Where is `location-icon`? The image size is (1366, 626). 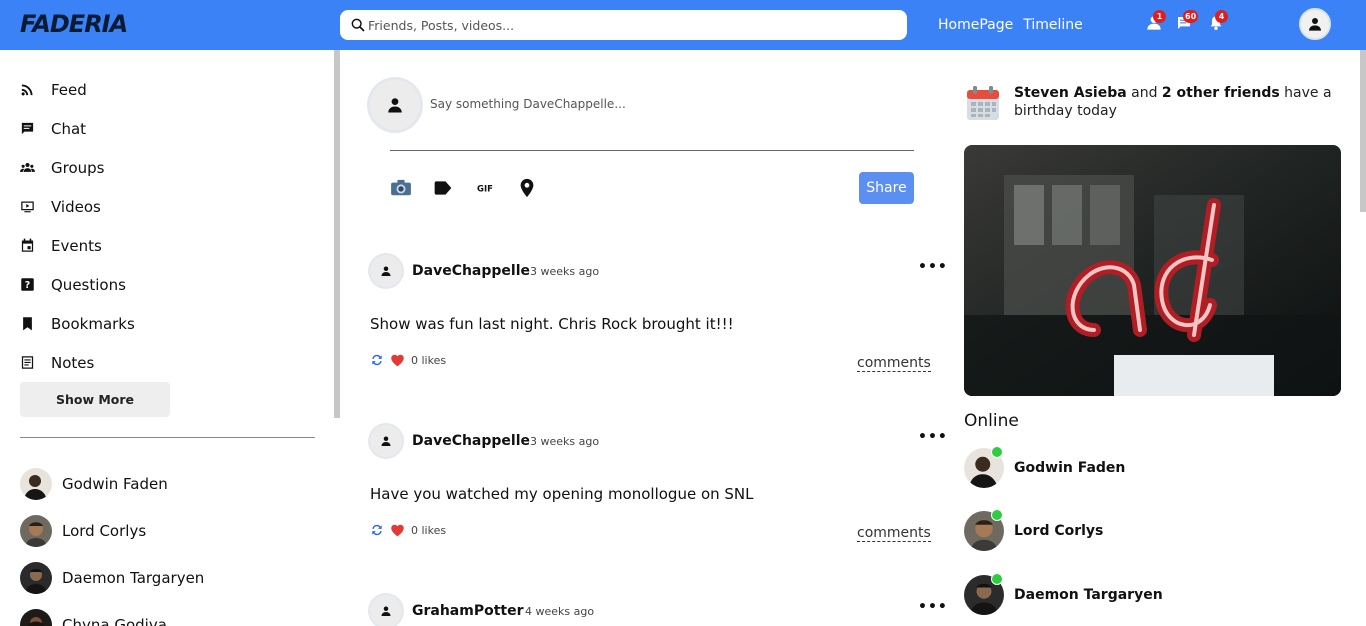
location-icon is located at coordinates (527, 188).